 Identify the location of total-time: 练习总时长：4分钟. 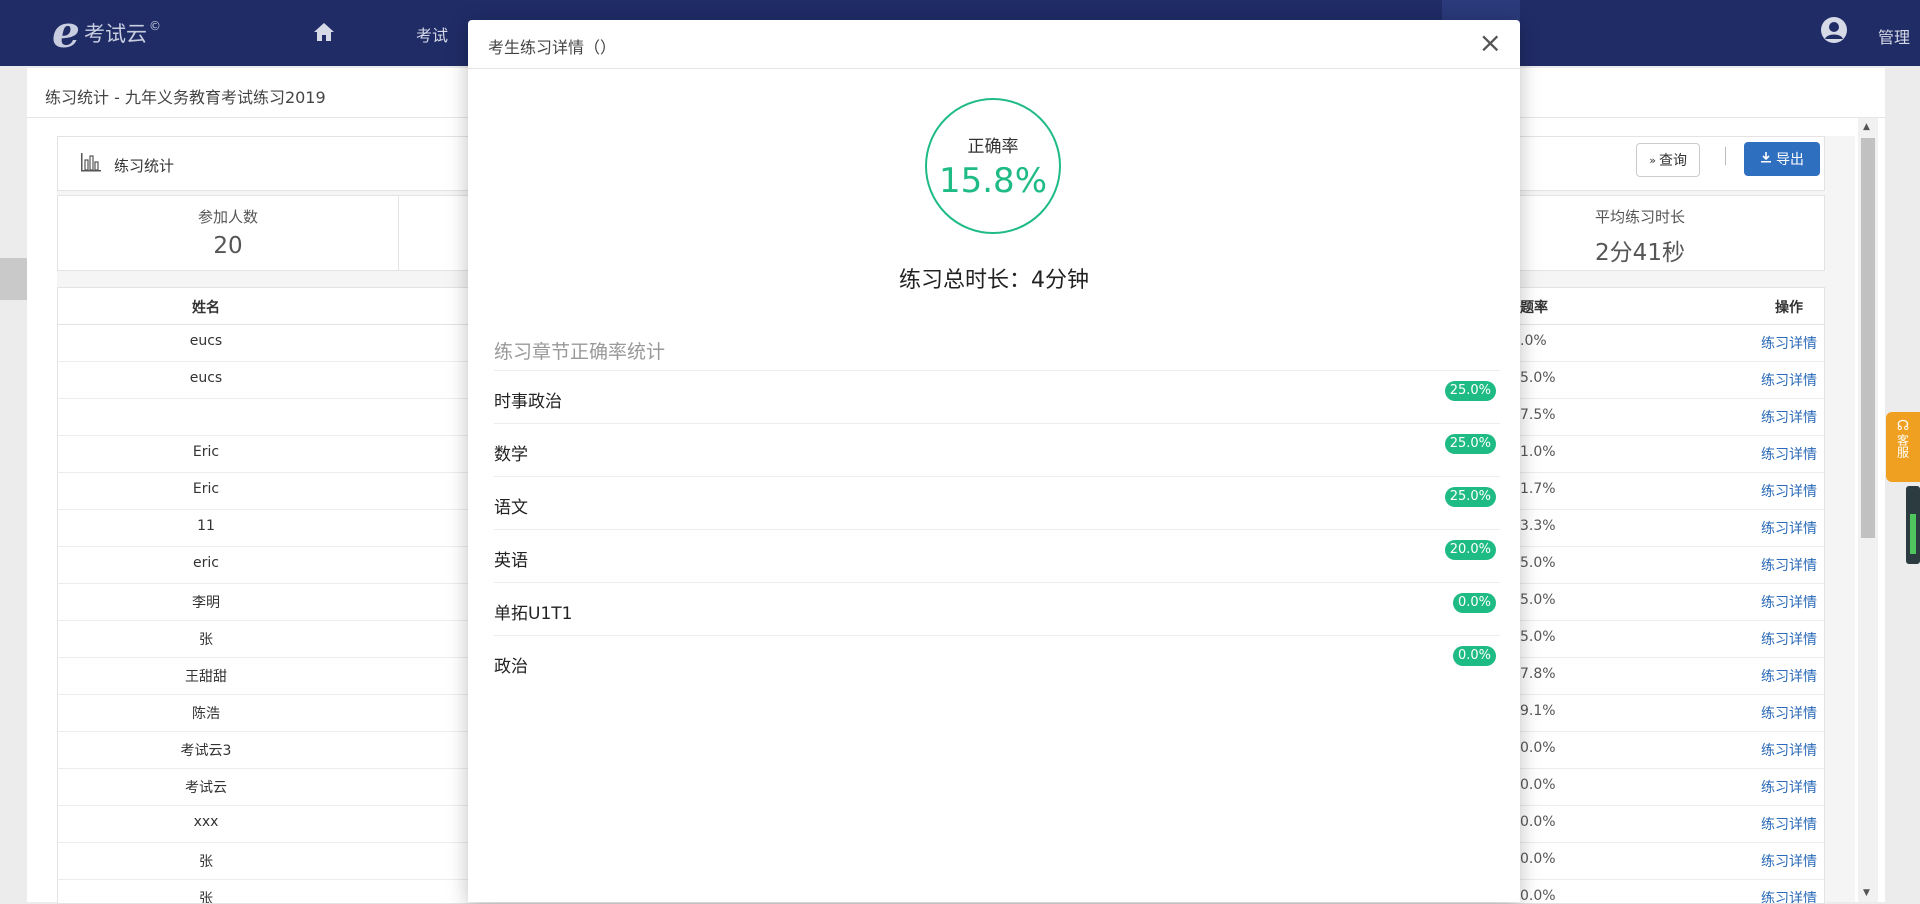
(994, 278).